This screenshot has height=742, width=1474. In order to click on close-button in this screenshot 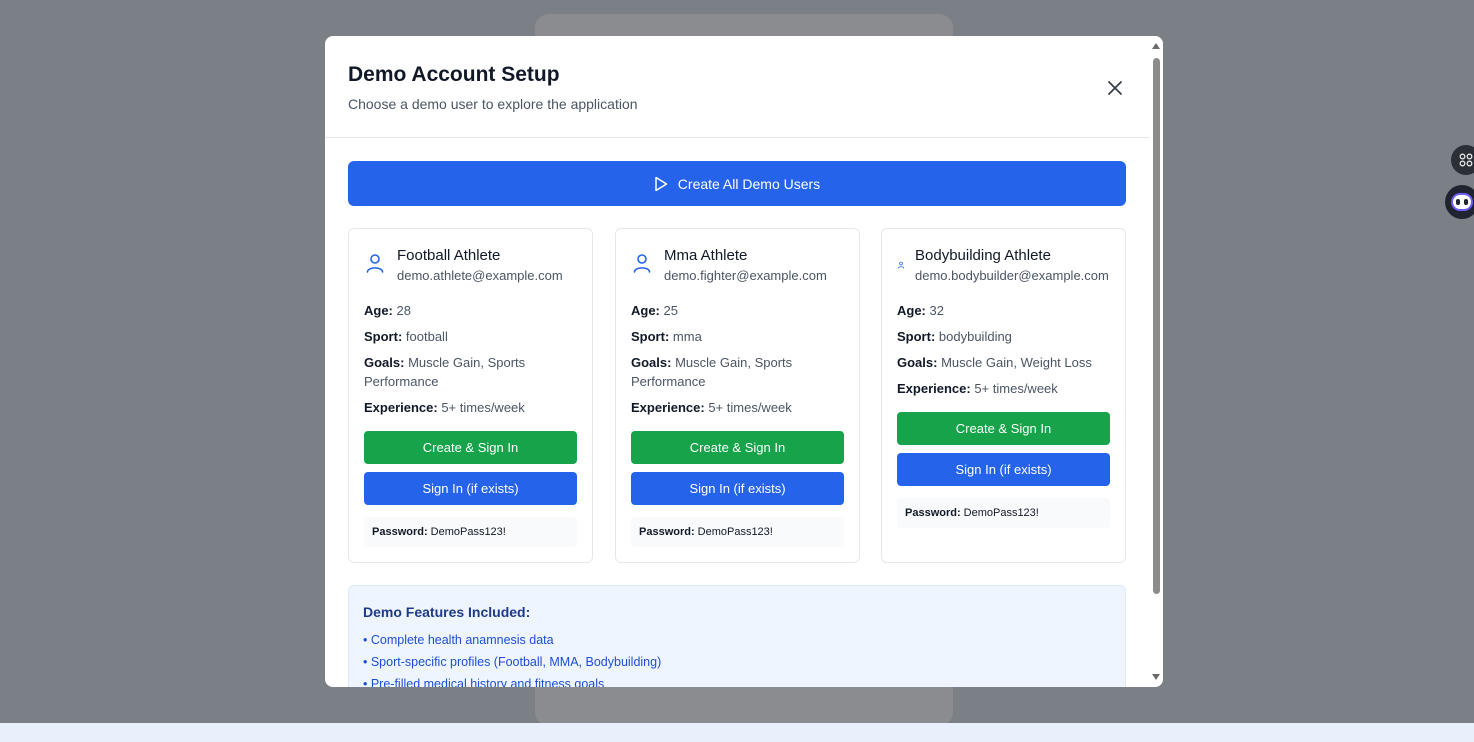, I will do `click(1115, 88)`.